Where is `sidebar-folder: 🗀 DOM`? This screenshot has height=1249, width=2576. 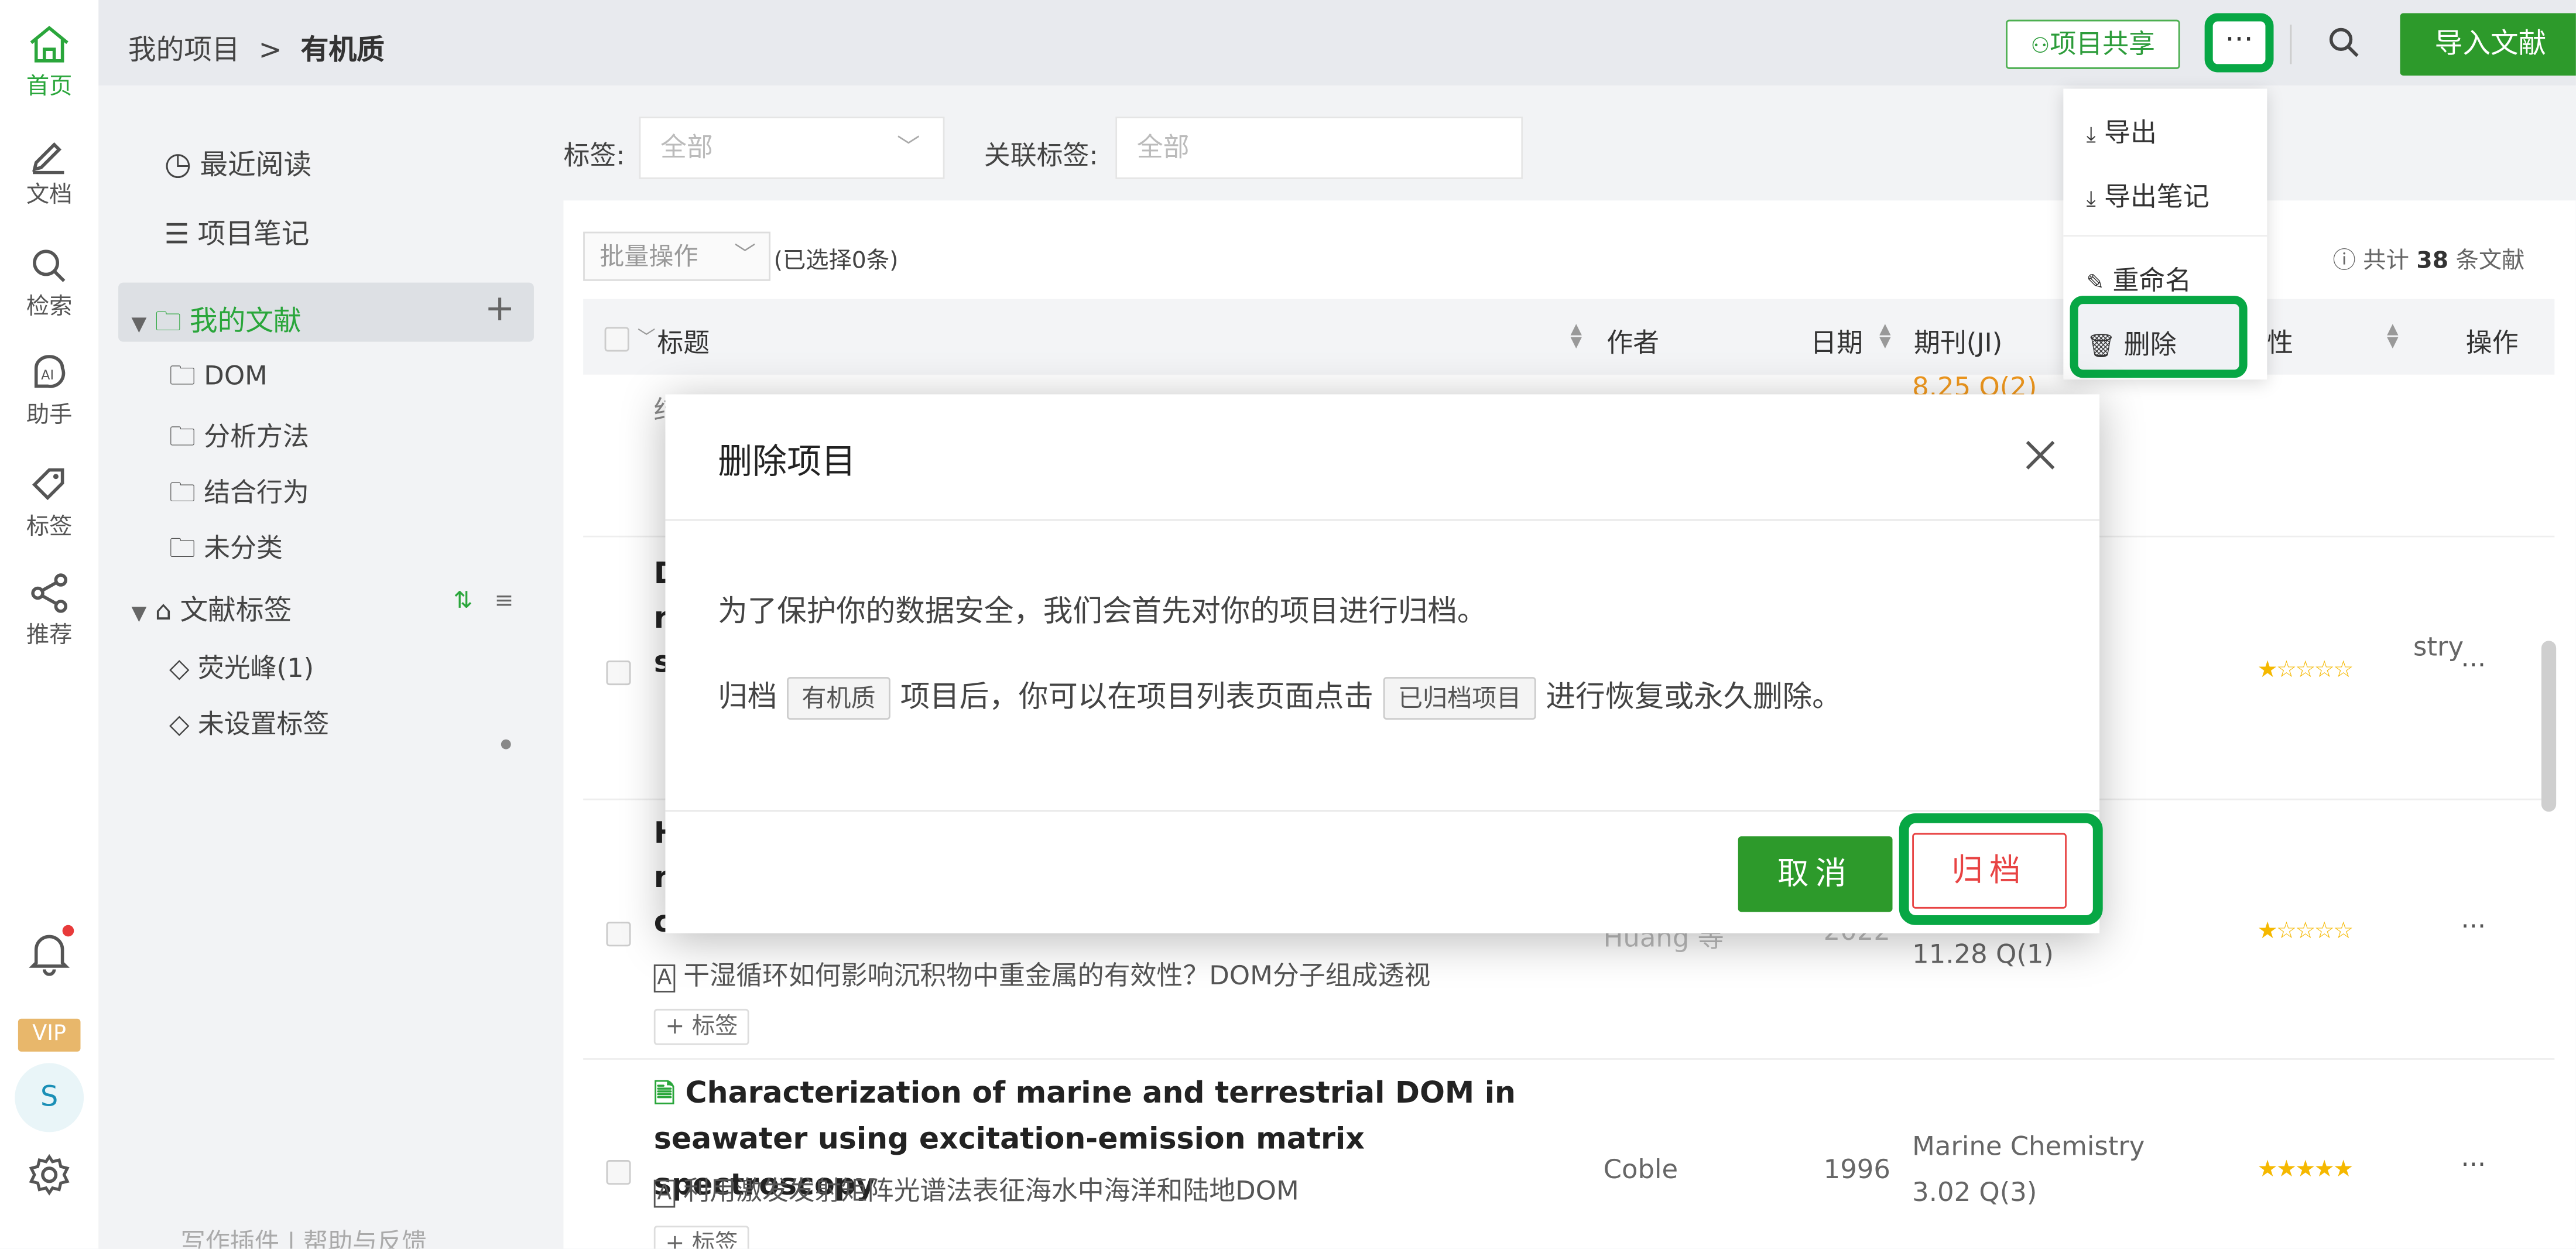 sidebar-folder: 🗀 DOM is located at coordinates (218, 380).